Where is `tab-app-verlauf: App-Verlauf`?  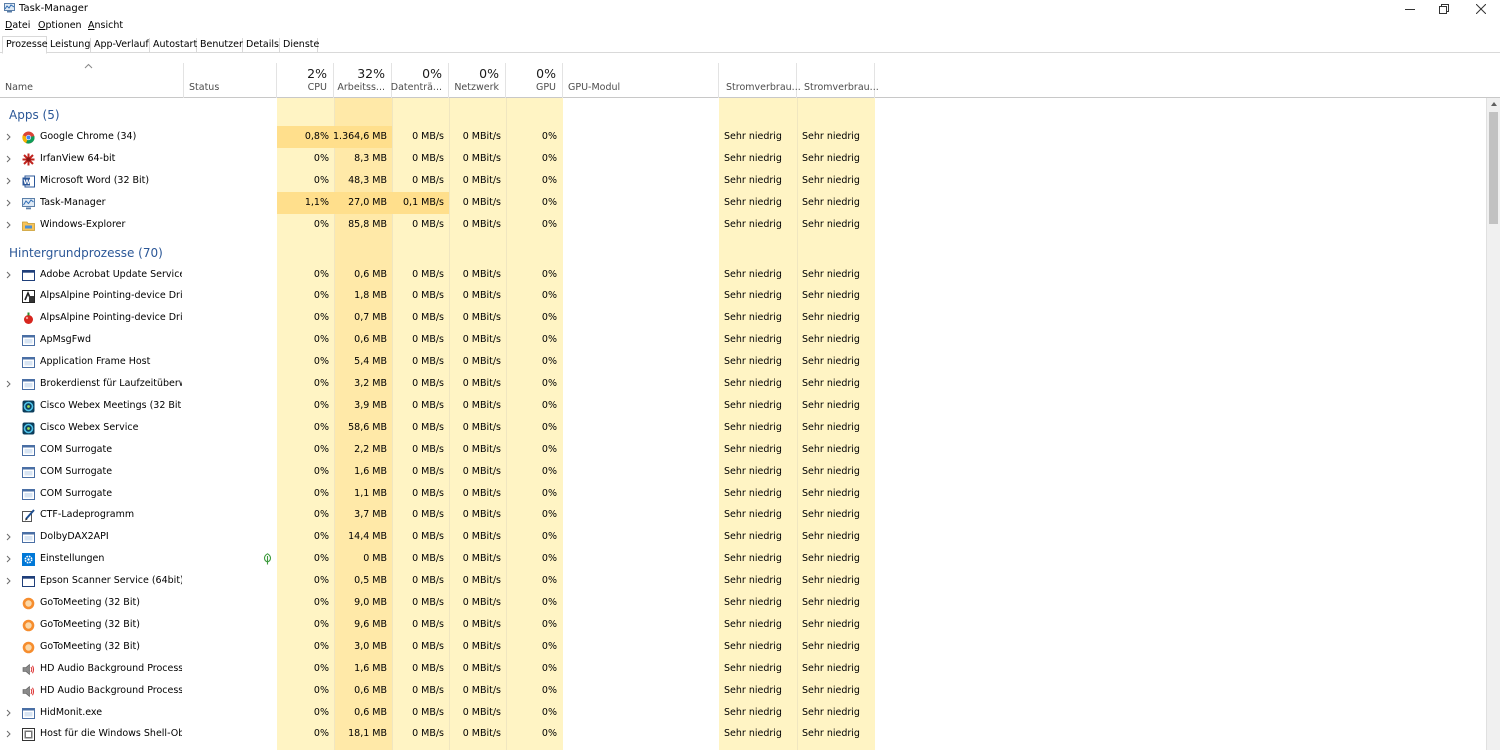 tab-app-verlauf: App-Verlauf is located at coordinates (120, 45).